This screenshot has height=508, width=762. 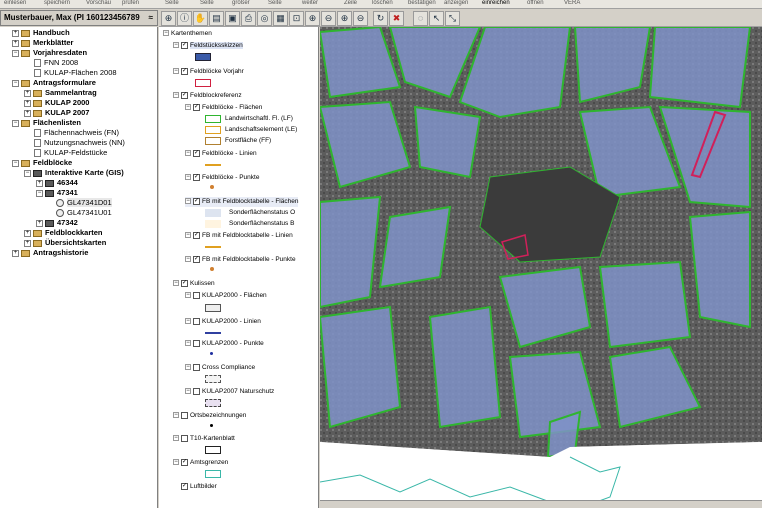 I want to click on toolbar-oeffnen: öffnen, so click(x=535, y=3).